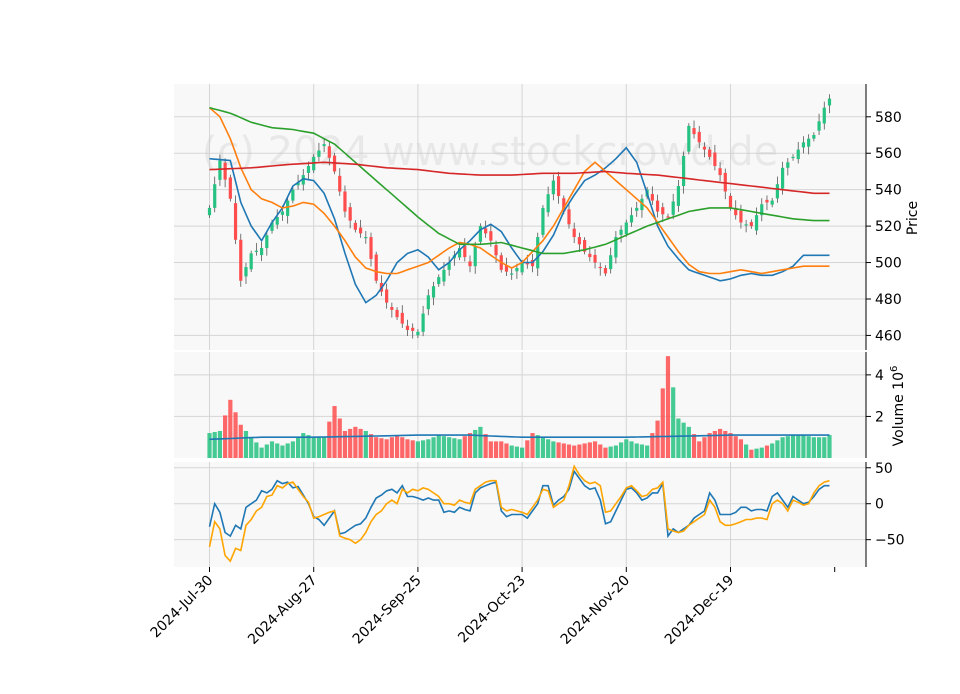  What do you see at coordinates (890, 541) in the screenshot?
I see `oscillator-y-tick-label: −50` at bounding box center [890, 541].